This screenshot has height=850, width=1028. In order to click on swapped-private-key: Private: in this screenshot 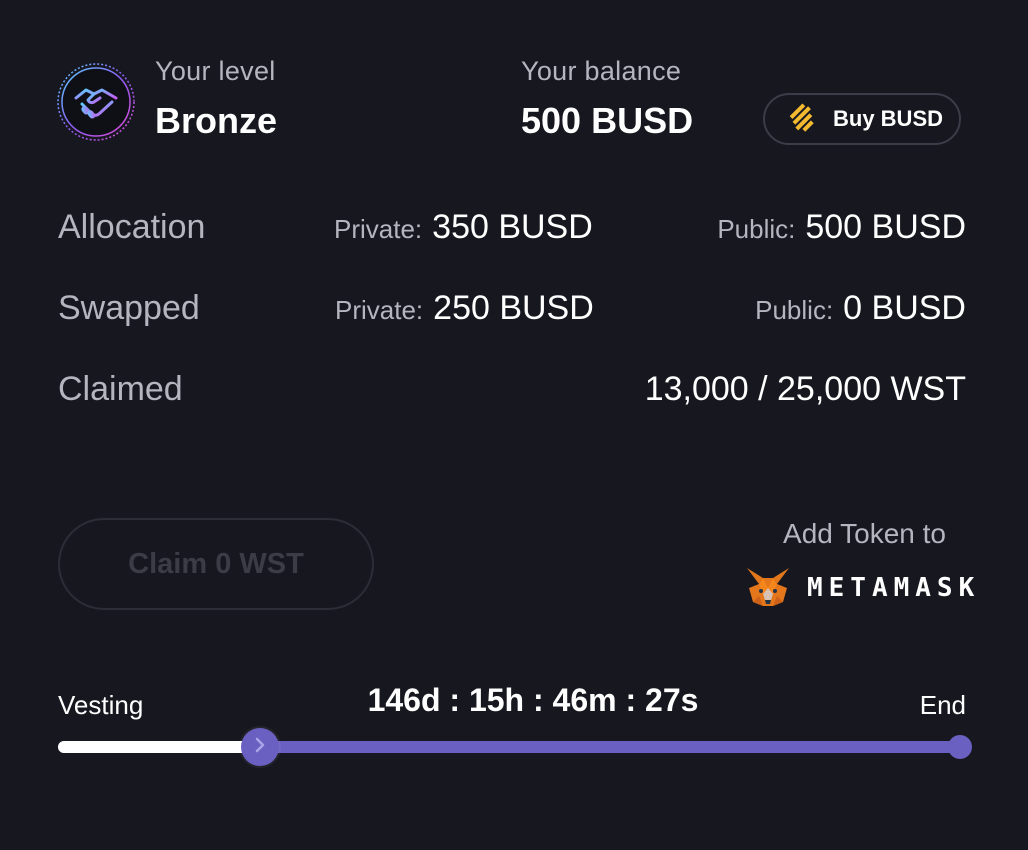, I will do `click(379, 310)`.